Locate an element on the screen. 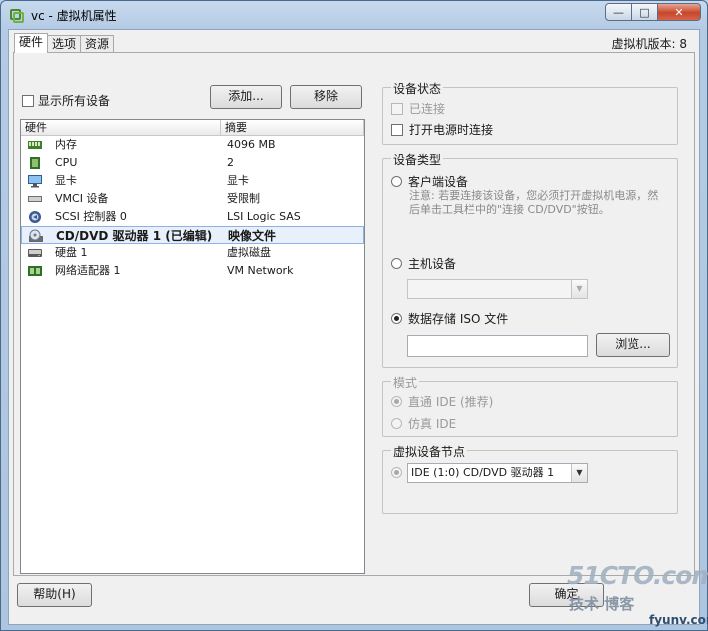 This screenshot has width=708, height=631. host-device-dropdown: ▼ is located at coordinates (497, 289).